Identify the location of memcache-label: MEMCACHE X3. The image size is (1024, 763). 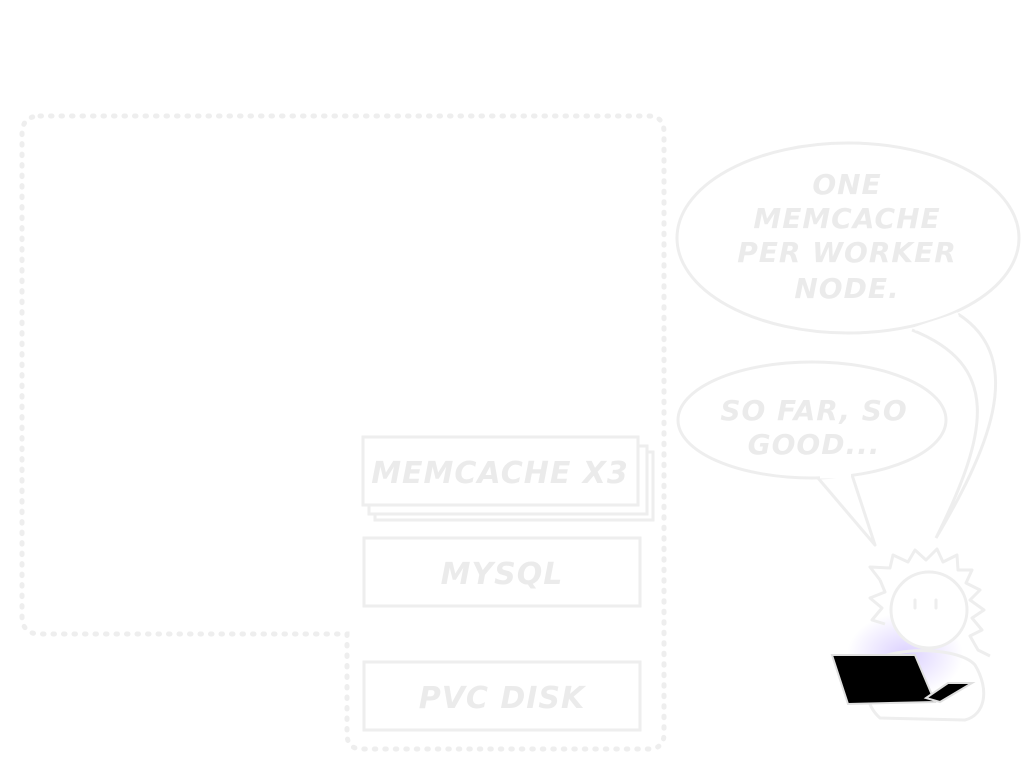
(500, 473).